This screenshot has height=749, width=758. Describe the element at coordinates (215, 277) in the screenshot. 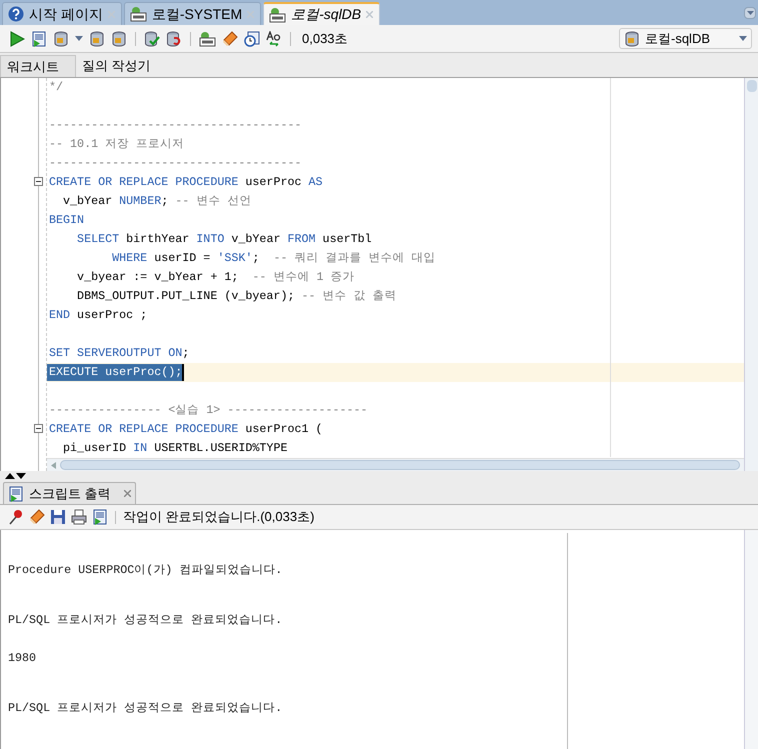

I see `code-line: v_byear := v_bYear + 1; -- 변수에 1 증가` at that location.